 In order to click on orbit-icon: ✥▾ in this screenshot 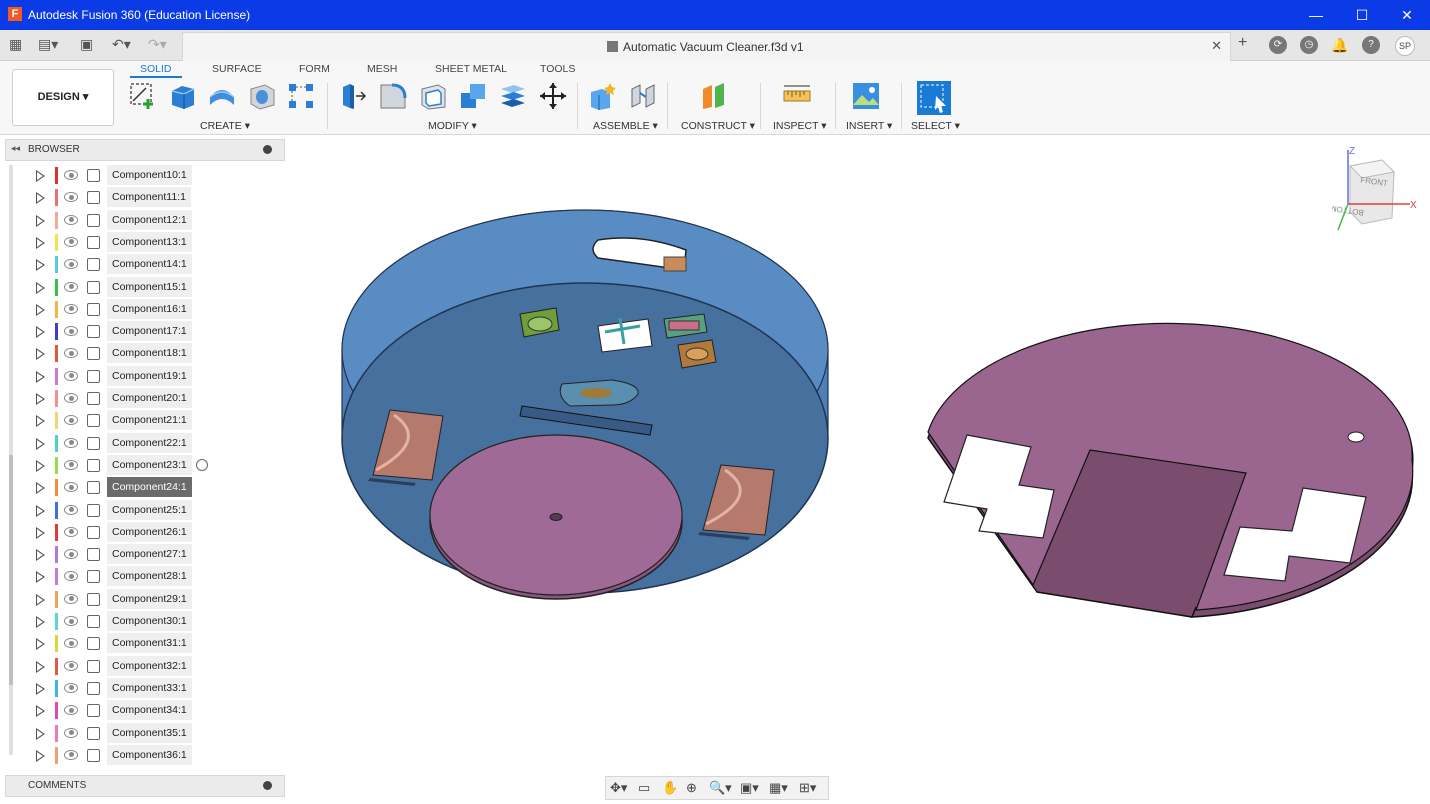, I will do `click(618, 788)`.